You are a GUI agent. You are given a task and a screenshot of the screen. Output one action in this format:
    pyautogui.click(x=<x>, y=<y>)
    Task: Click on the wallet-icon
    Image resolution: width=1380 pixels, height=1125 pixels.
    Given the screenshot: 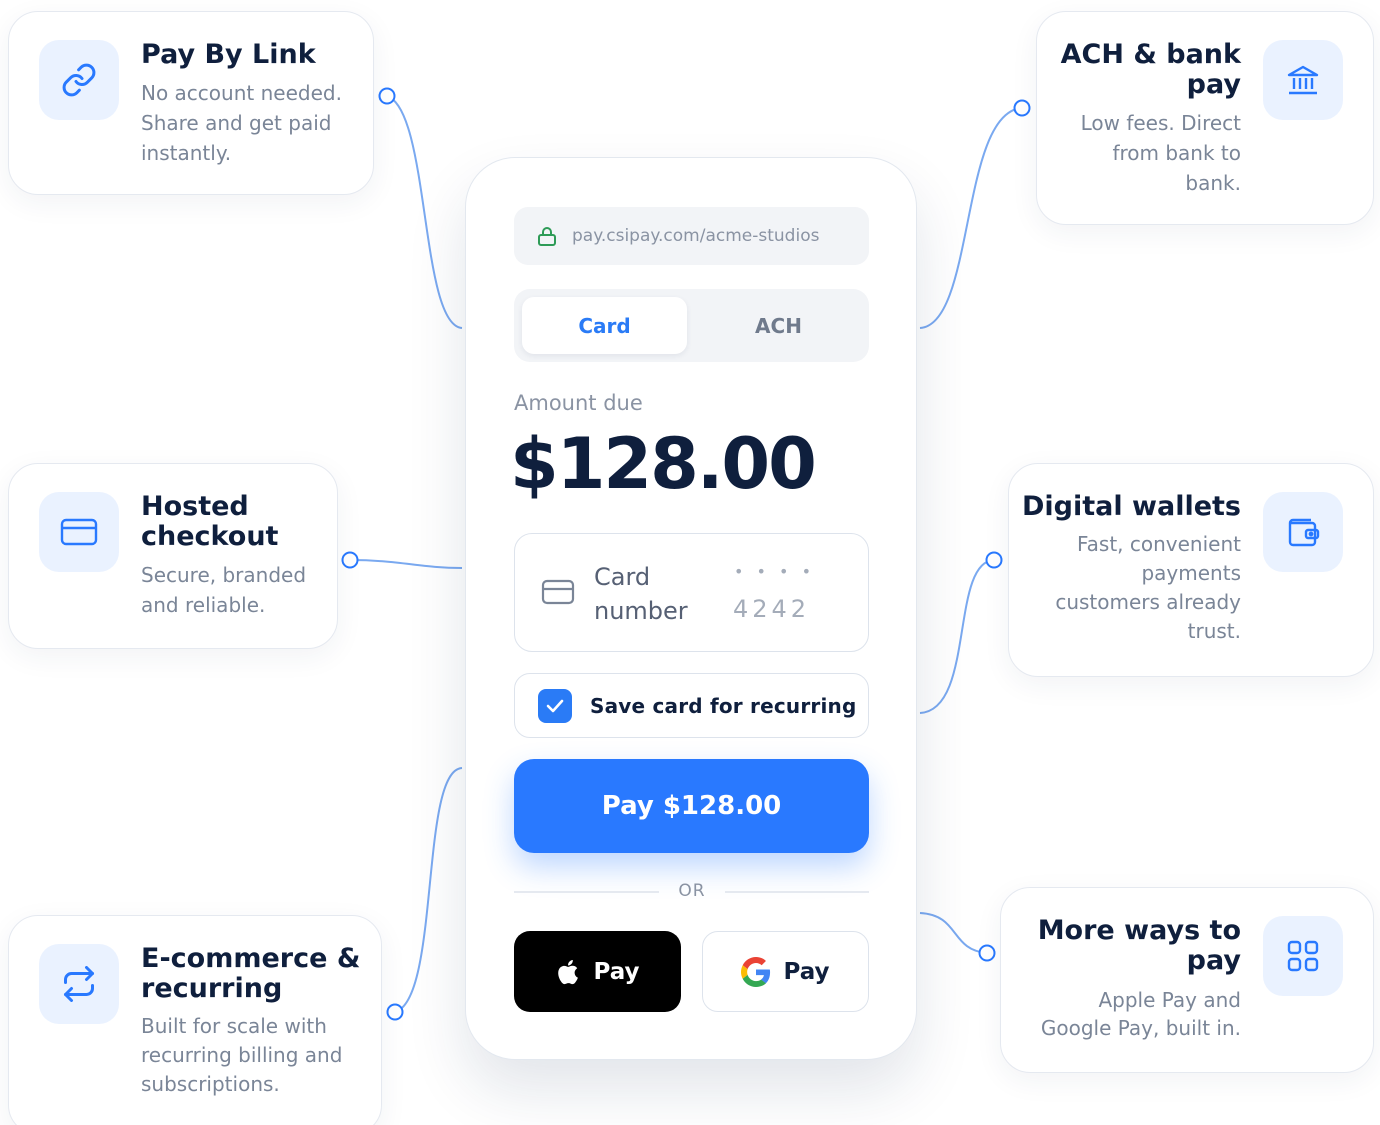 What is the action you would take?
    pyautogui.click(x=1303, y=532)
    